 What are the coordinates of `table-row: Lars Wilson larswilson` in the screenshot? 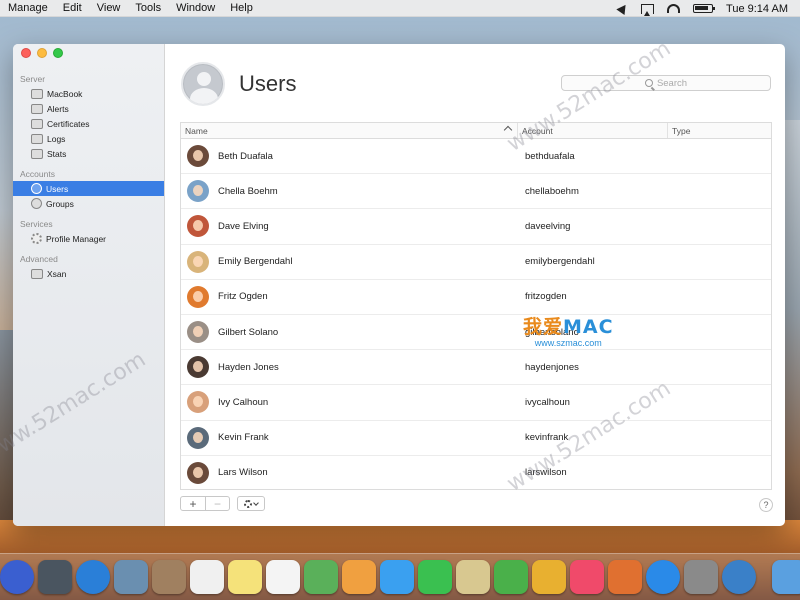 It's located at (476, 472).